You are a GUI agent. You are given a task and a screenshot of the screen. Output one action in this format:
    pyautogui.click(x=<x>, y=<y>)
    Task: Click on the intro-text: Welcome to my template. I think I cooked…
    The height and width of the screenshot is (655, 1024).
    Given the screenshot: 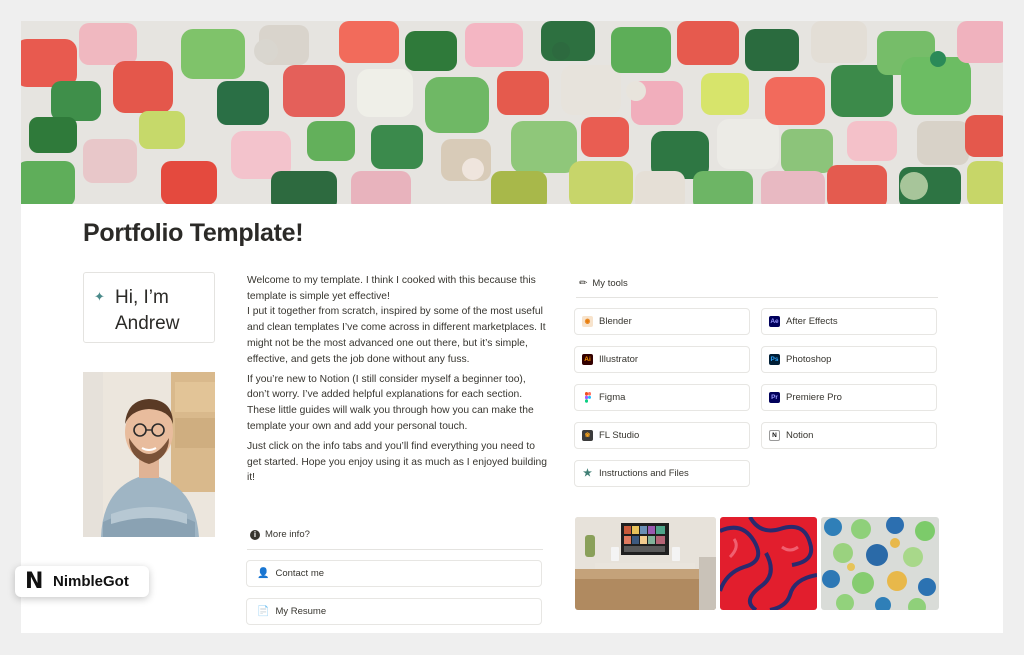 What is the action you would take?
    pyautogui.click(x=398, y=382)
    